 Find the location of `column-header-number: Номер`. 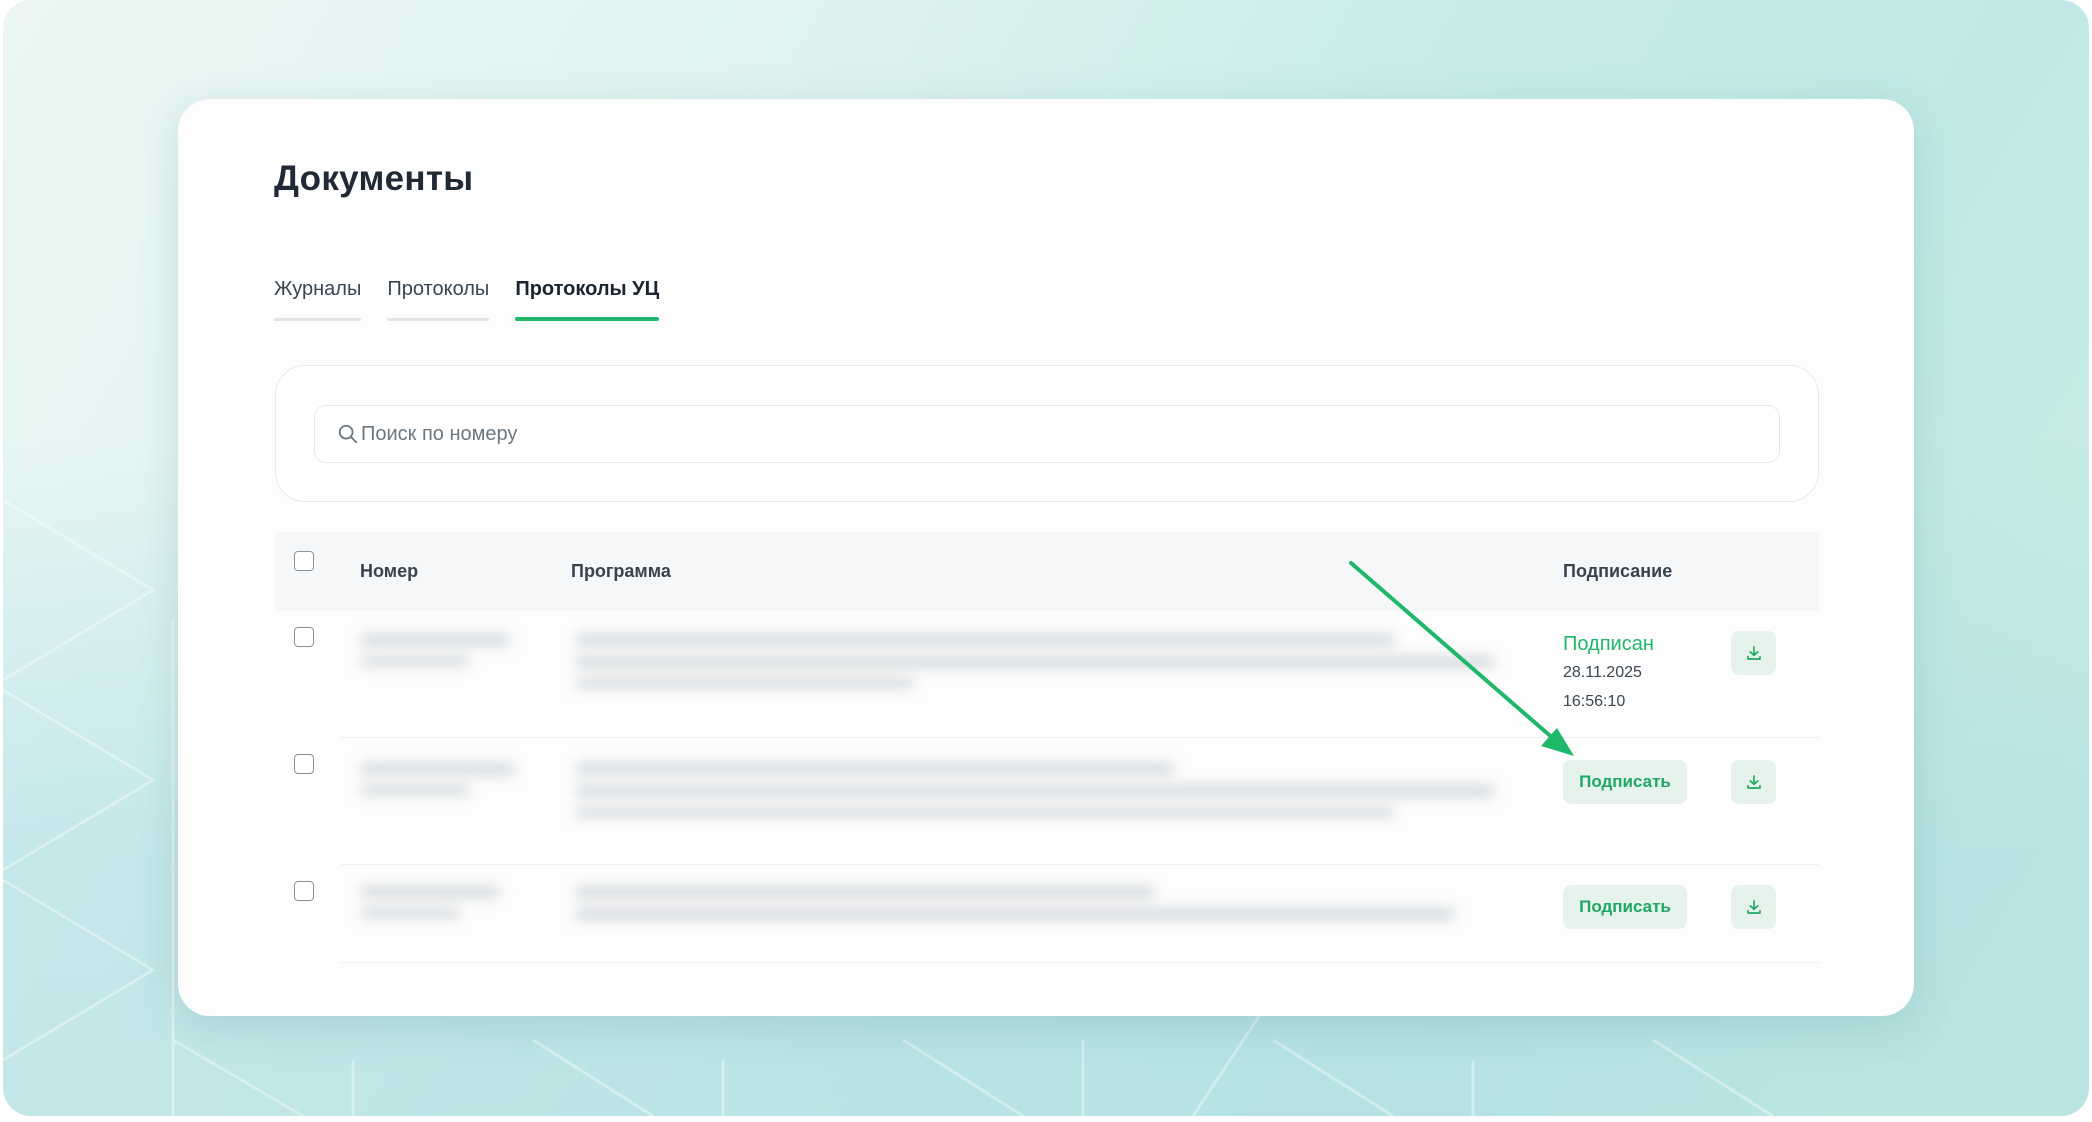

column-header-number: Номер is located at coordinates (389, 571).